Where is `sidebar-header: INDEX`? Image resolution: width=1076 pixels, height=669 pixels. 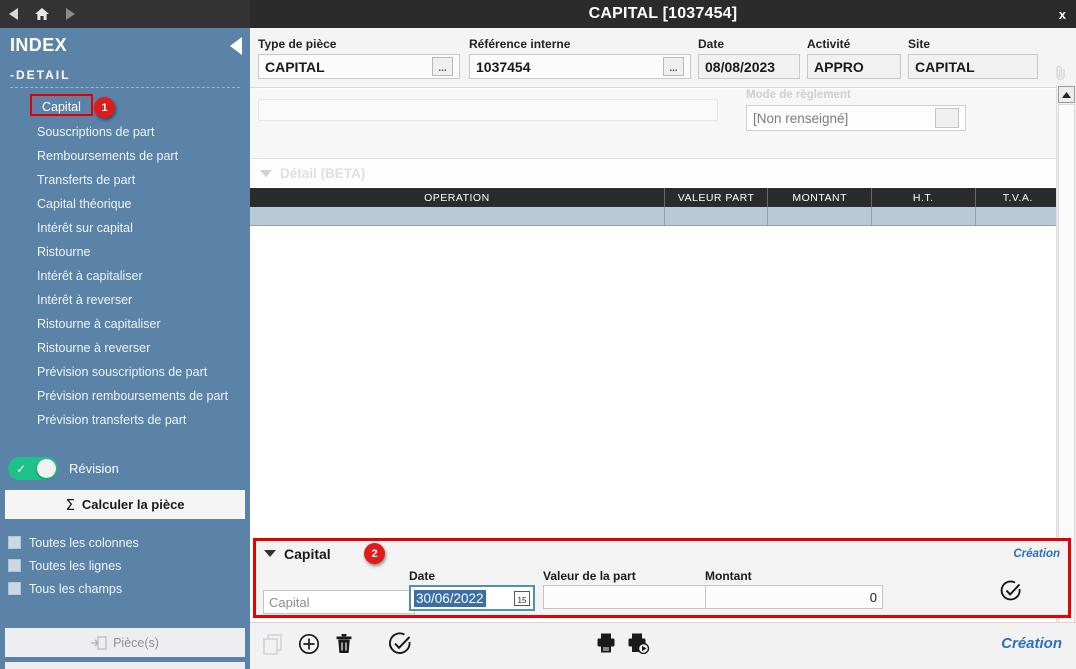 sidebar-header: INDEX is located at coordinates (125, 45).